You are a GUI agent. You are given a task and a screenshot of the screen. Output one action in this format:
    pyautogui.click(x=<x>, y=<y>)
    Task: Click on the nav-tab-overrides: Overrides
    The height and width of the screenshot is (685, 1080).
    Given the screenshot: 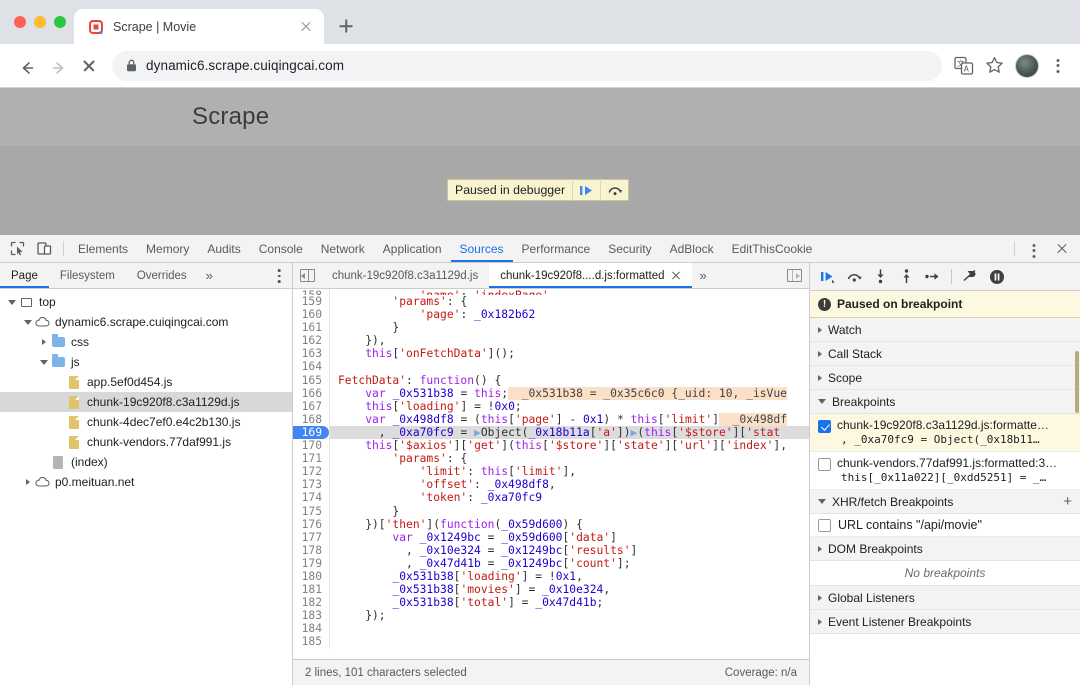 What is the action you would take?
    pyautogui.click(x=162, y=275)
    